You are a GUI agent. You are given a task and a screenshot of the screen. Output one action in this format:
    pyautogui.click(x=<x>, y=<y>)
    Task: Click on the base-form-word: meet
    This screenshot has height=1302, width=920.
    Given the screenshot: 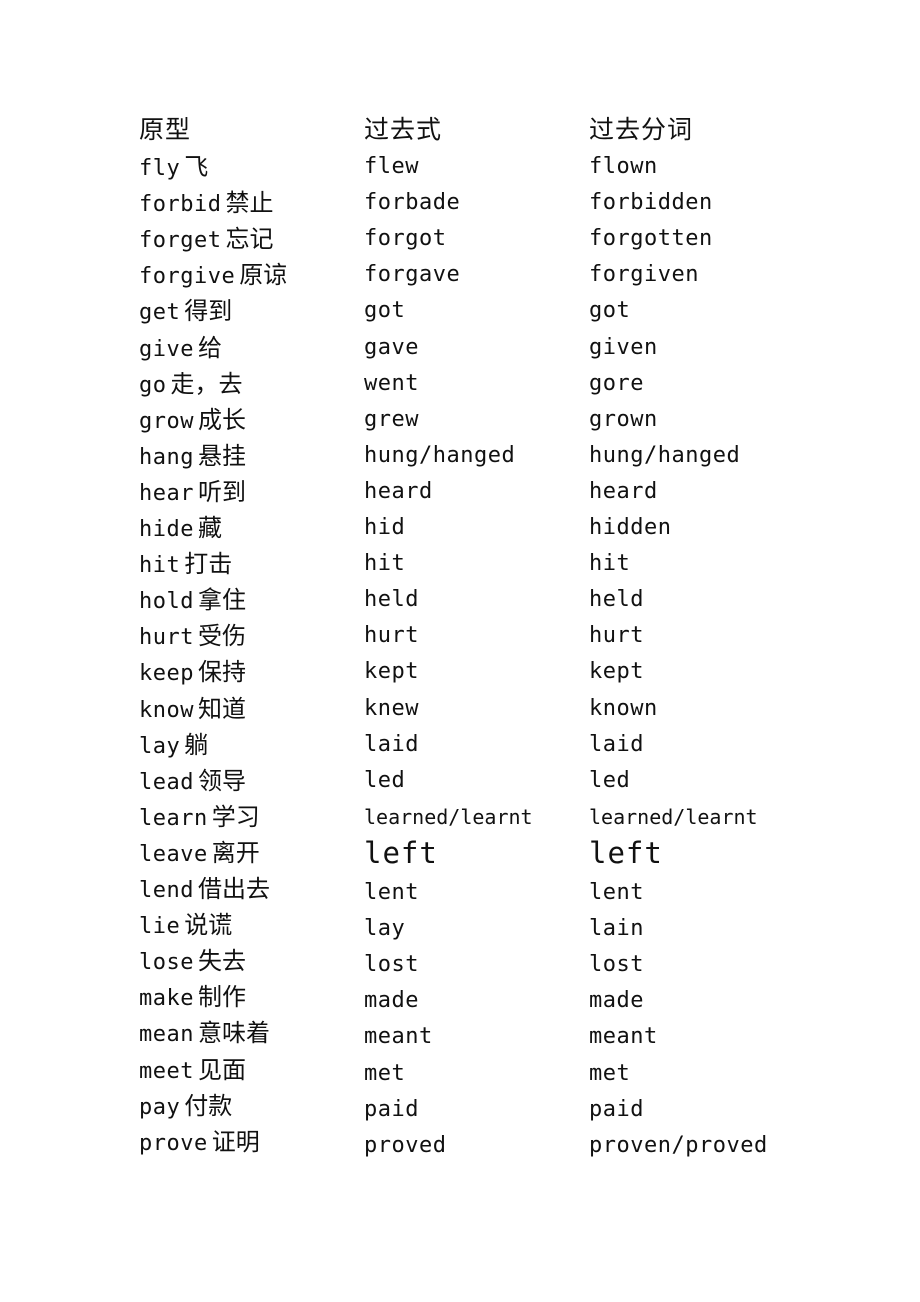 What is the action you would take?
    pyautogui.click(x=166, y=1071)
    